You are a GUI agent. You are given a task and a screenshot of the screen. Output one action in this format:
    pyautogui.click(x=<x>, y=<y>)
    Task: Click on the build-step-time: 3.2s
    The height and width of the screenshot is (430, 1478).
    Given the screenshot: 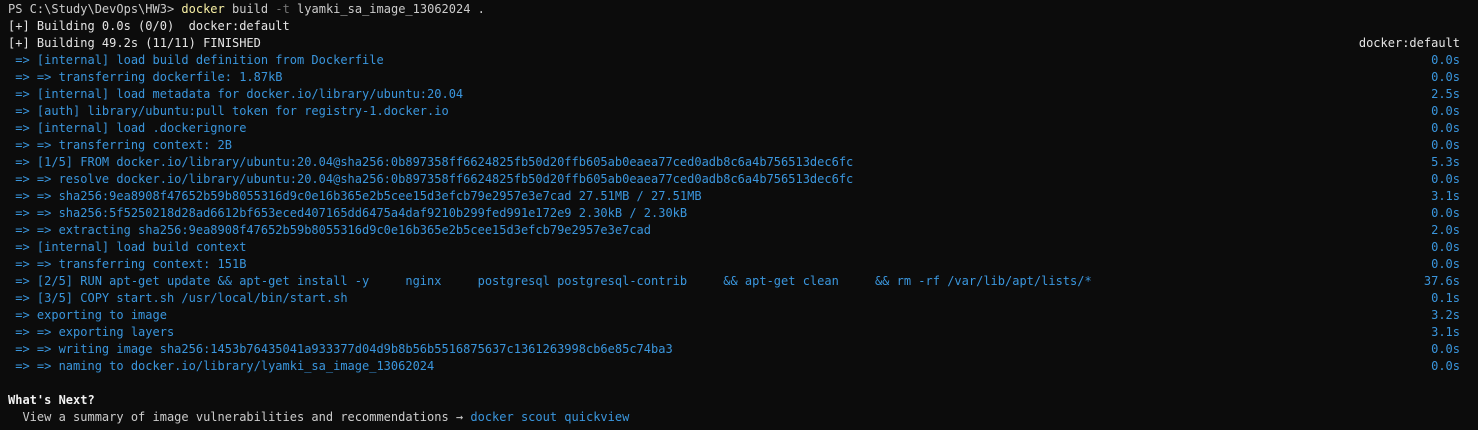 What is the action you would take?
    pyautogui.click(x=1445, y=315)
    